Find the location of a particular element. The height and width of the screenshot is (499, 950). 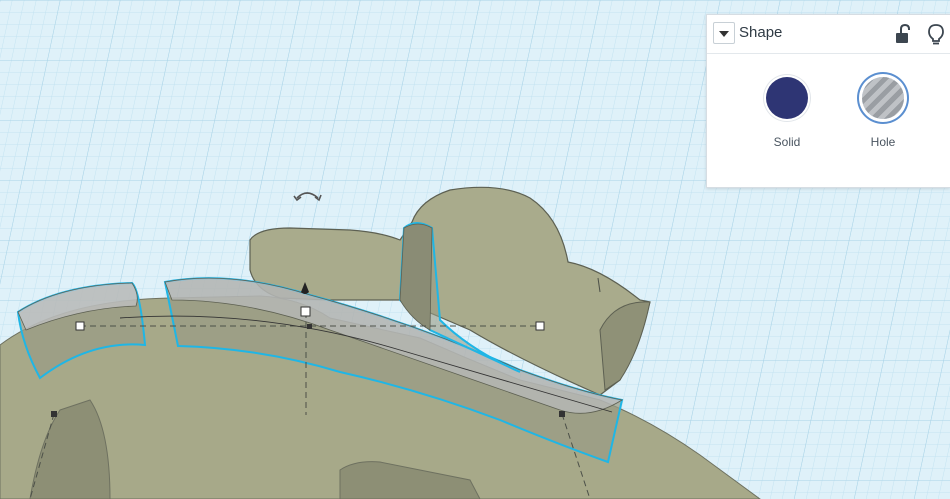

corner-handle-bottom-right is located at coordinates (562, 414).